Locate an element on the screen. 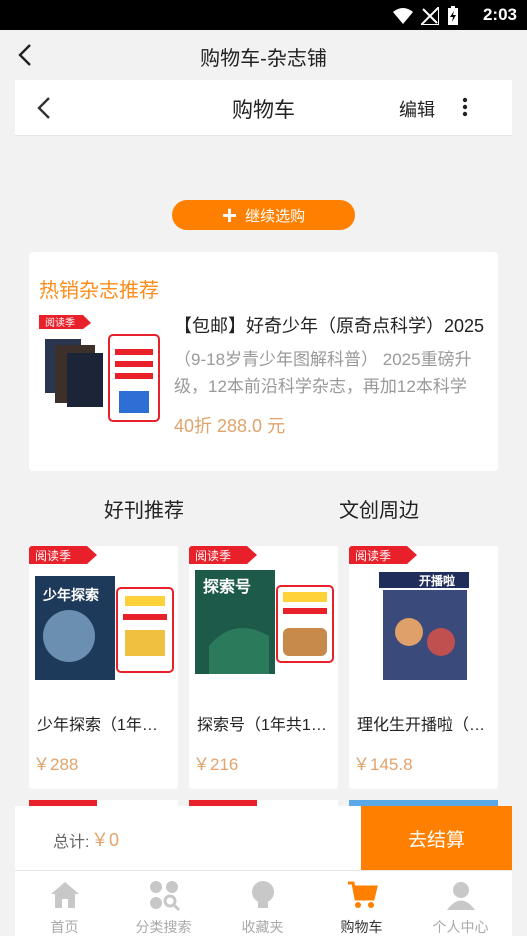 The image size is (527, 936). product-price: ￥288 is located at coordinates (56, 764).